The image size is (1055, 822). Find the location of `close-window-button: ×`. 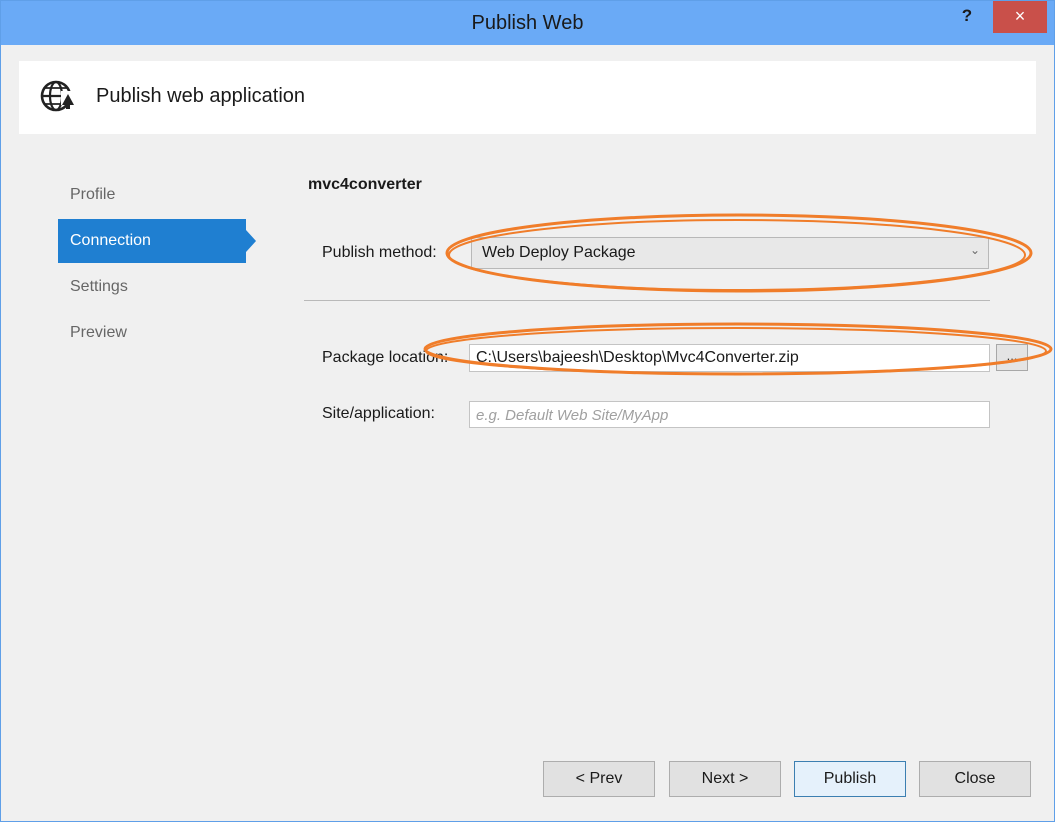

close-window-button: × is located at coordinates (1020, 17).